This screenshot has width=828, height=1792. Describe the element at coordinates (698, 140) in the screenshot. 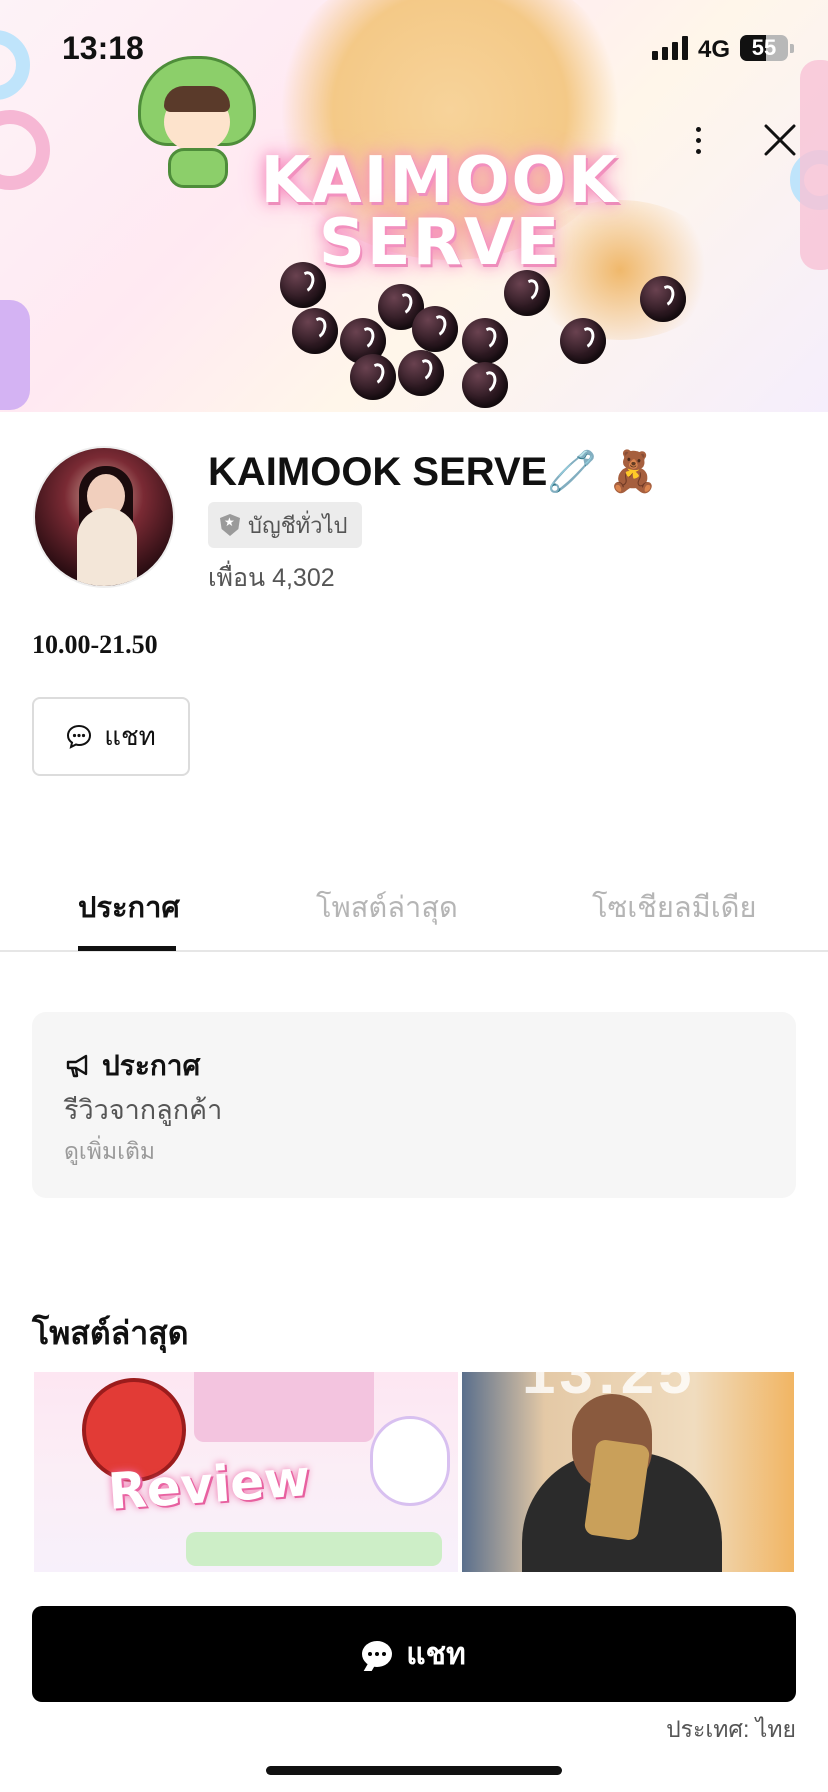

I see `more-options-icon` at that location.